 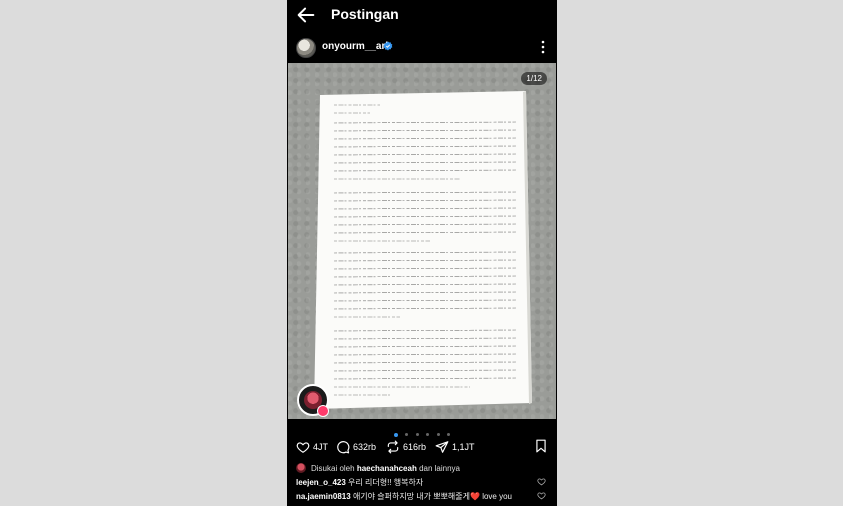 I want to click on comment-button: 632rb, so click(x=356, y=447).